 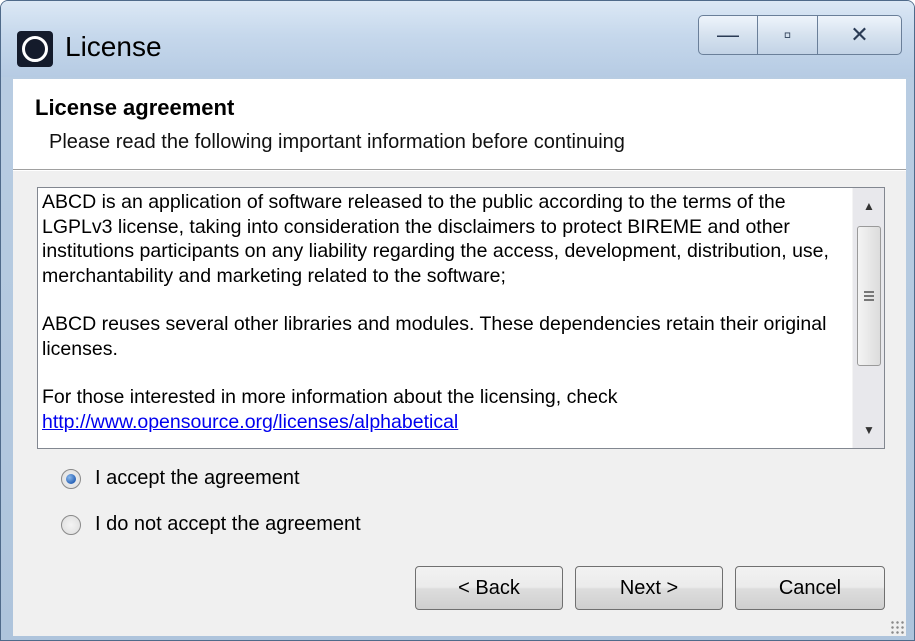 I want to click on maximize-icon: ▫, so click(x=787, y=34).